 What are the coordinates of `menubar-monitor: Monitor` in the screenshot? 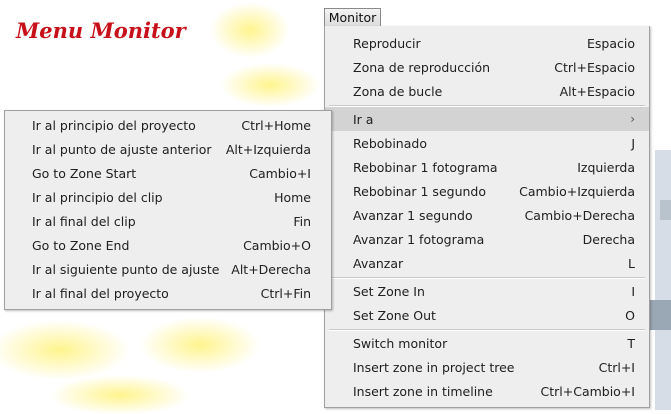 It's located at (352, 17).